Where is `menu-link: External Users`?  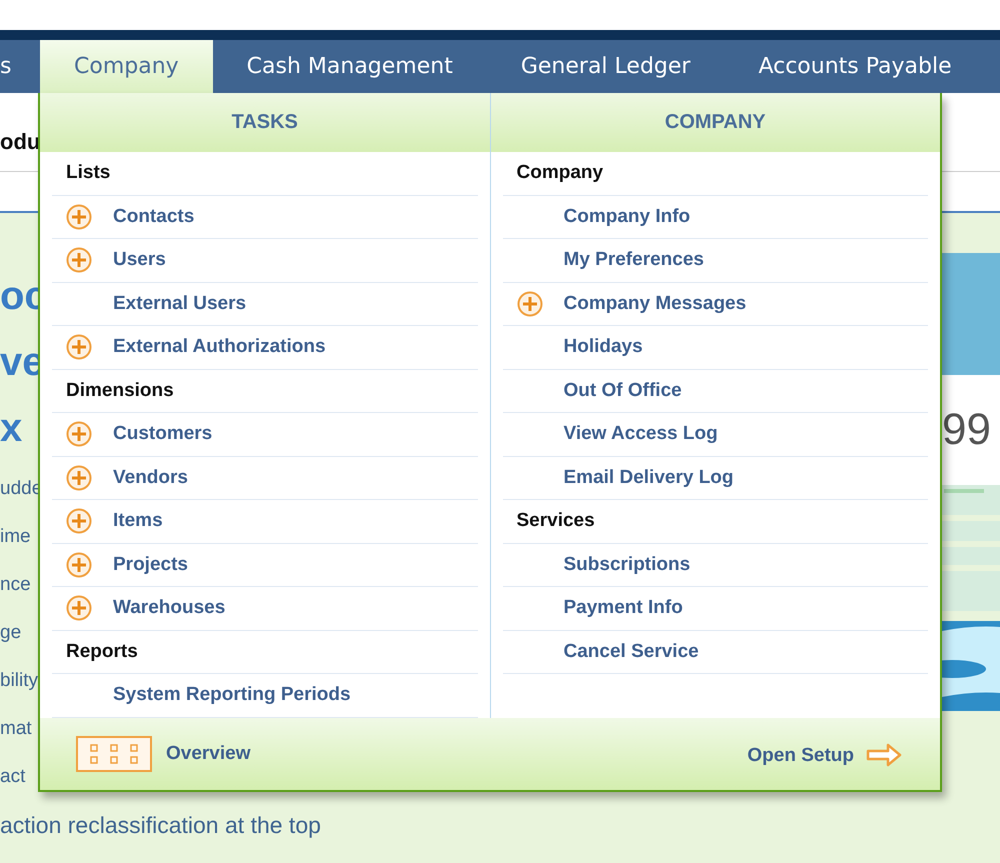 menu-link: External Users is located at coordinates (179, 303).